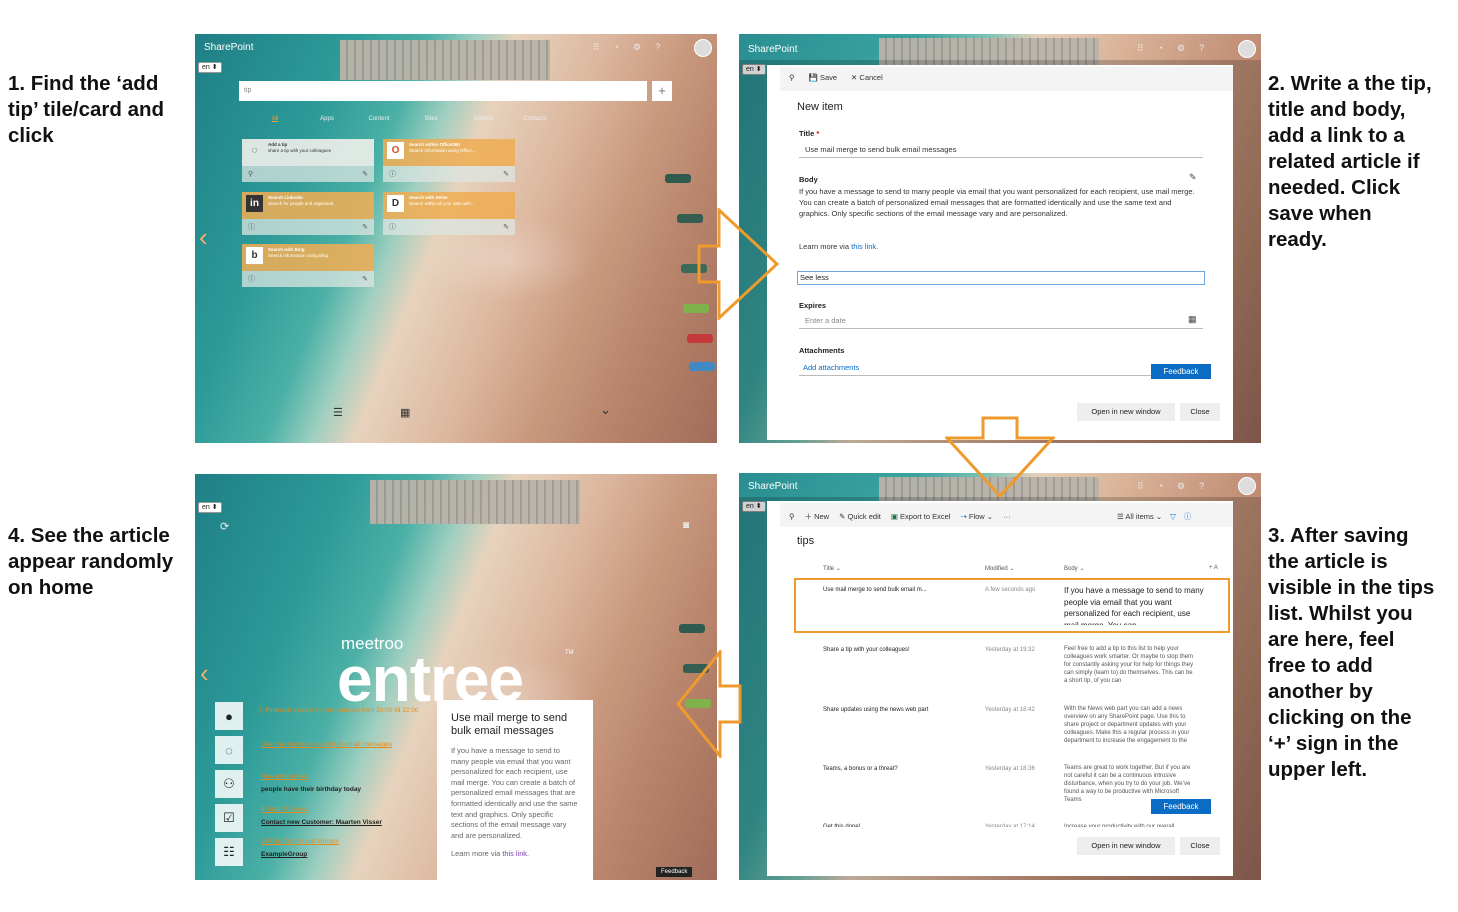 This screenshot has height=912, width=1458. What do you see at coordinates (284, 776) in the screenshot?
I see `ticker-new-employees: New employees` at bounding box center [284, 776].